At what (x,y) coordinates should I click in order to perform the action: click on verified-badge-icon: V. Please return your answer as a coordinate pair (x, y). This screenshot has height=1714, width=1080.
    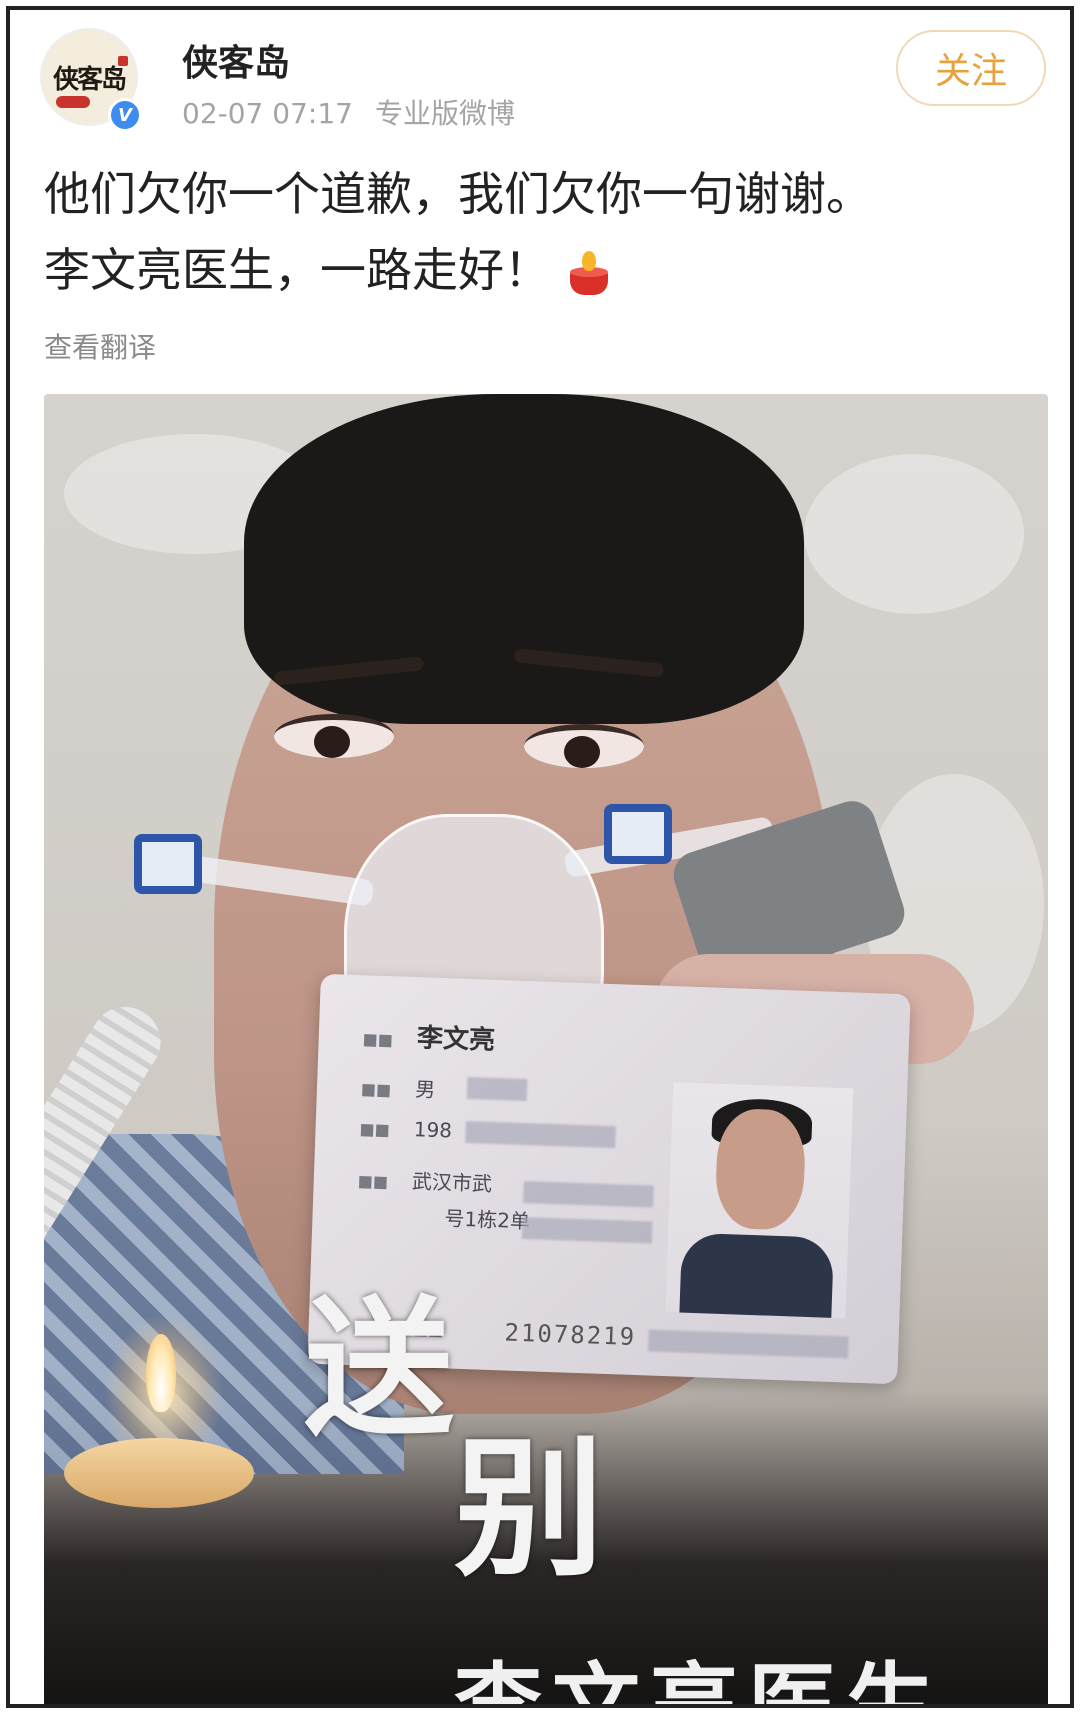
    Looking at the image, I should click on (125, 115).